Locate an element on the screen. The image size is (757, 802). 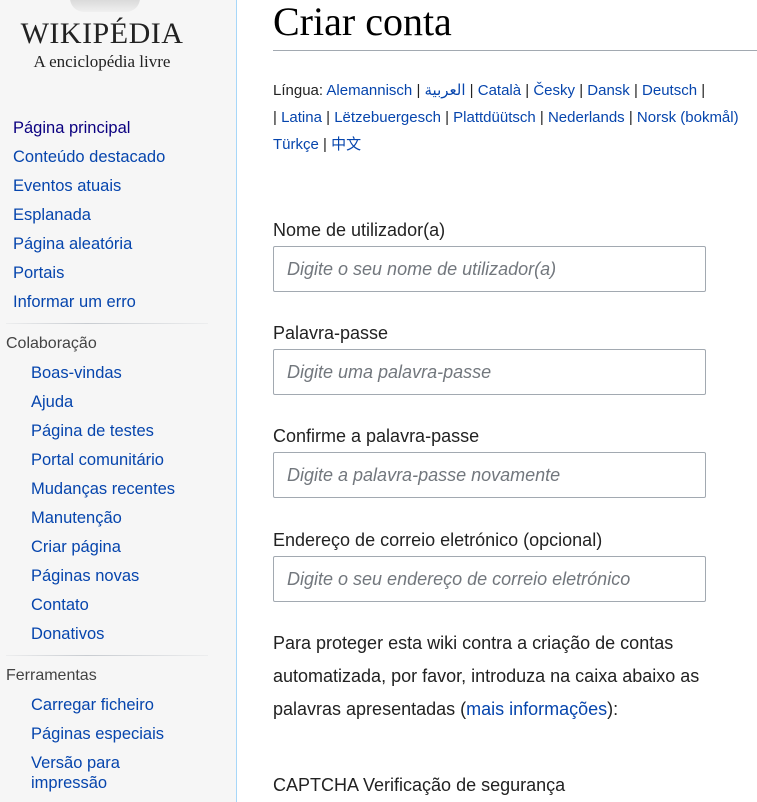
email-input is located at coordinates (489, 579).